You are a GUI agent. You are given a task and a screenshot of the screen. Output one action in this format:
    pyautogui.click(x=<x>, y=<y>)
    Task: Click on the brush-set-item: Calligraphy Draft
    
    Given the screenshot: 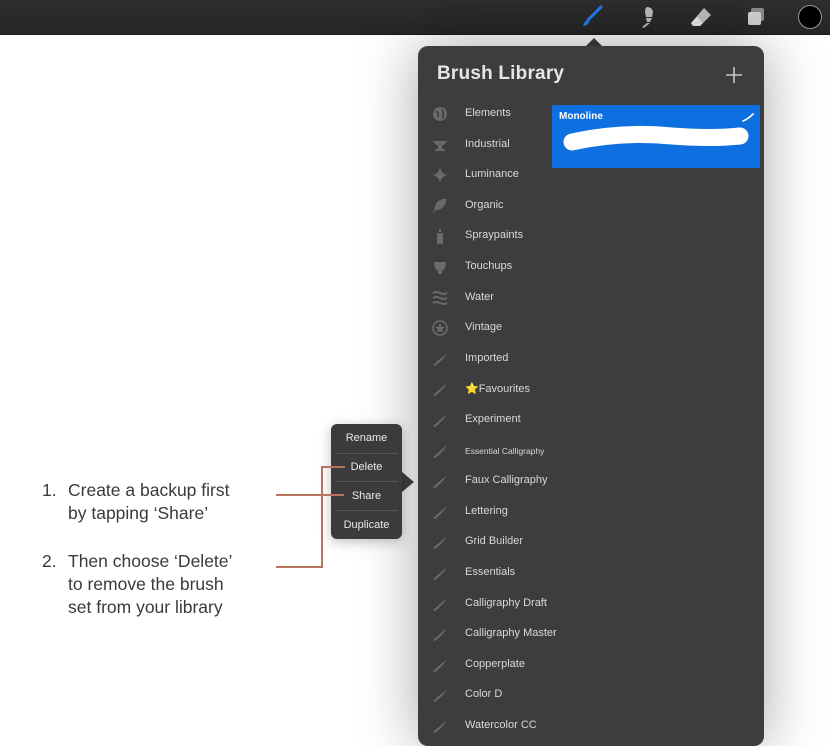 What is the action you would take?
    pyautogui.click(x=483, y=604)
    